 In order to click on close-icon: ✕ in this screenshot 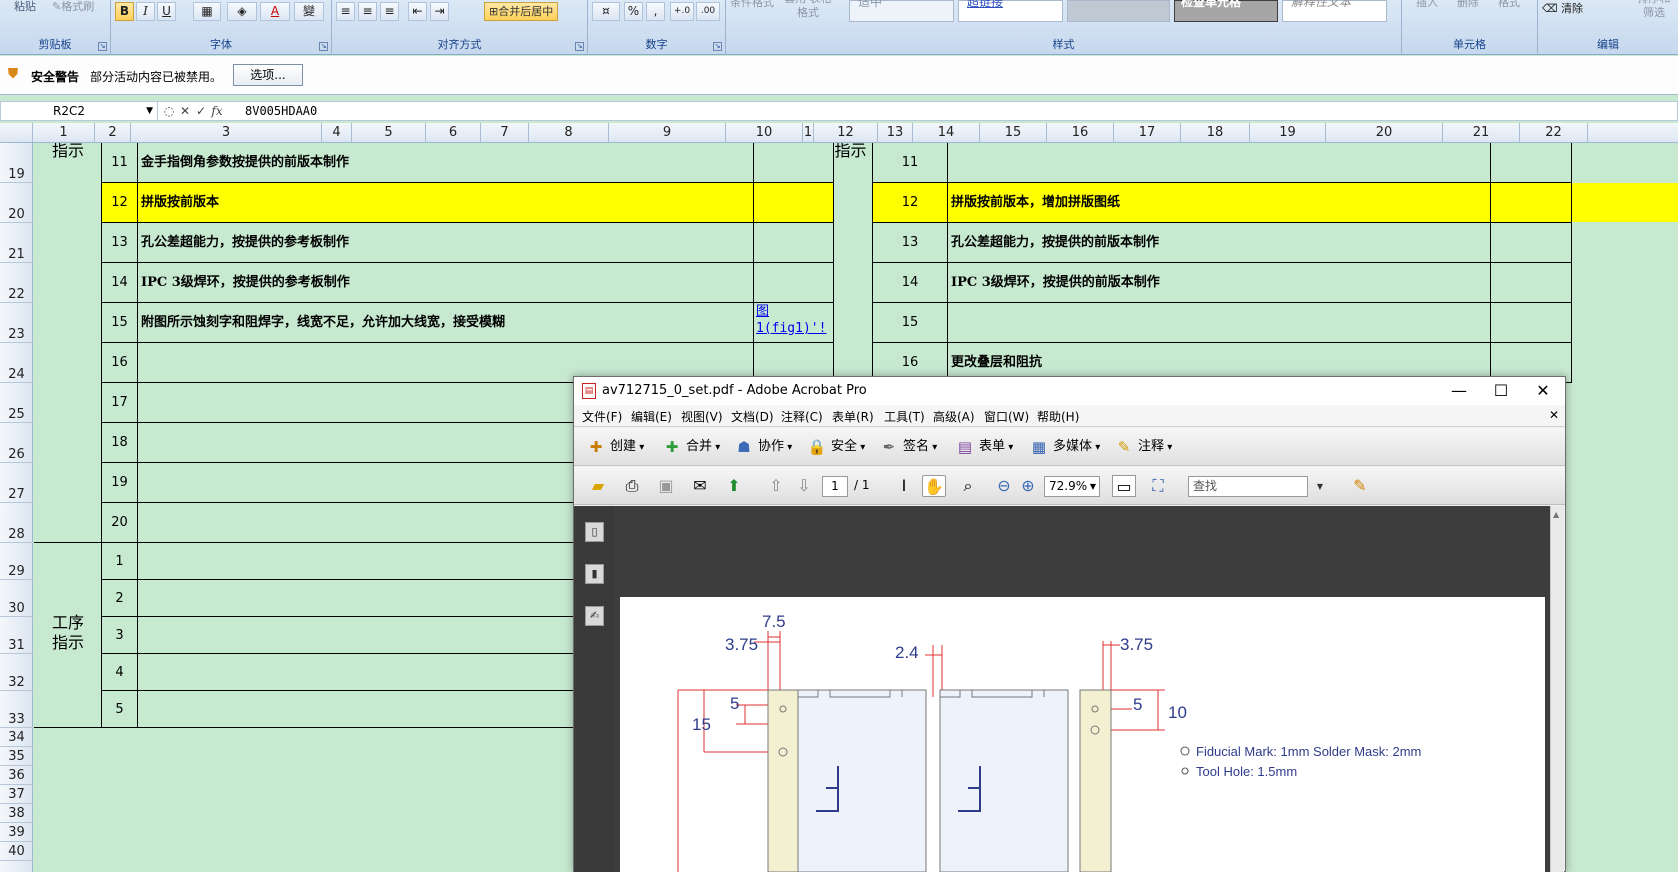, I will do `click(1543, 391)`.